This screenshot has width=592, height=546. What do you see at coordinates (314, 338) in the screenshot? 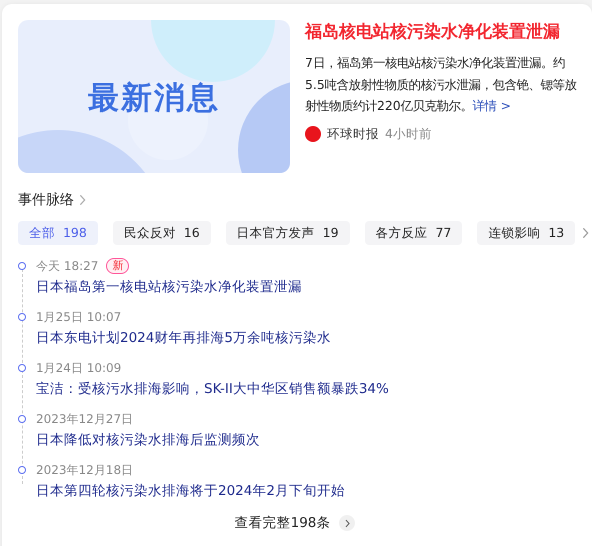
I see `event-title-link: 日本东电计划2024财年再排海5万余吨核污染水` at bounding box center [314, 338].